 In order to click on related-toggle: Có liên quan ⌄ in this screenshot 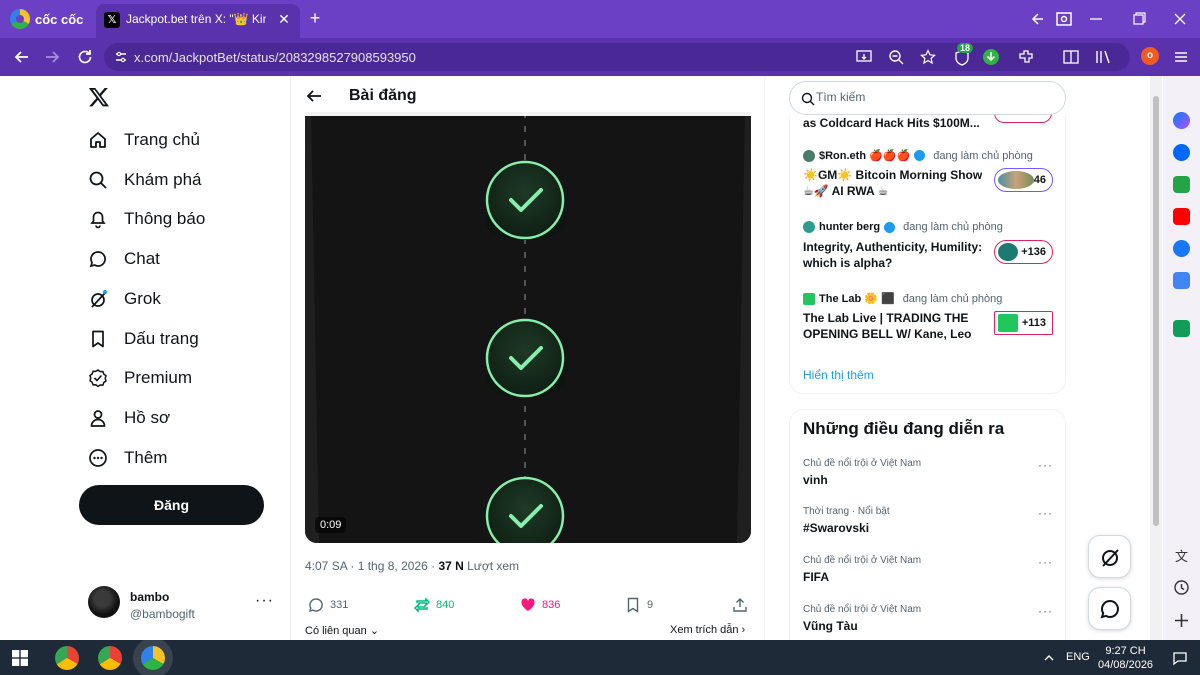, I will do `click(342, 630)`.